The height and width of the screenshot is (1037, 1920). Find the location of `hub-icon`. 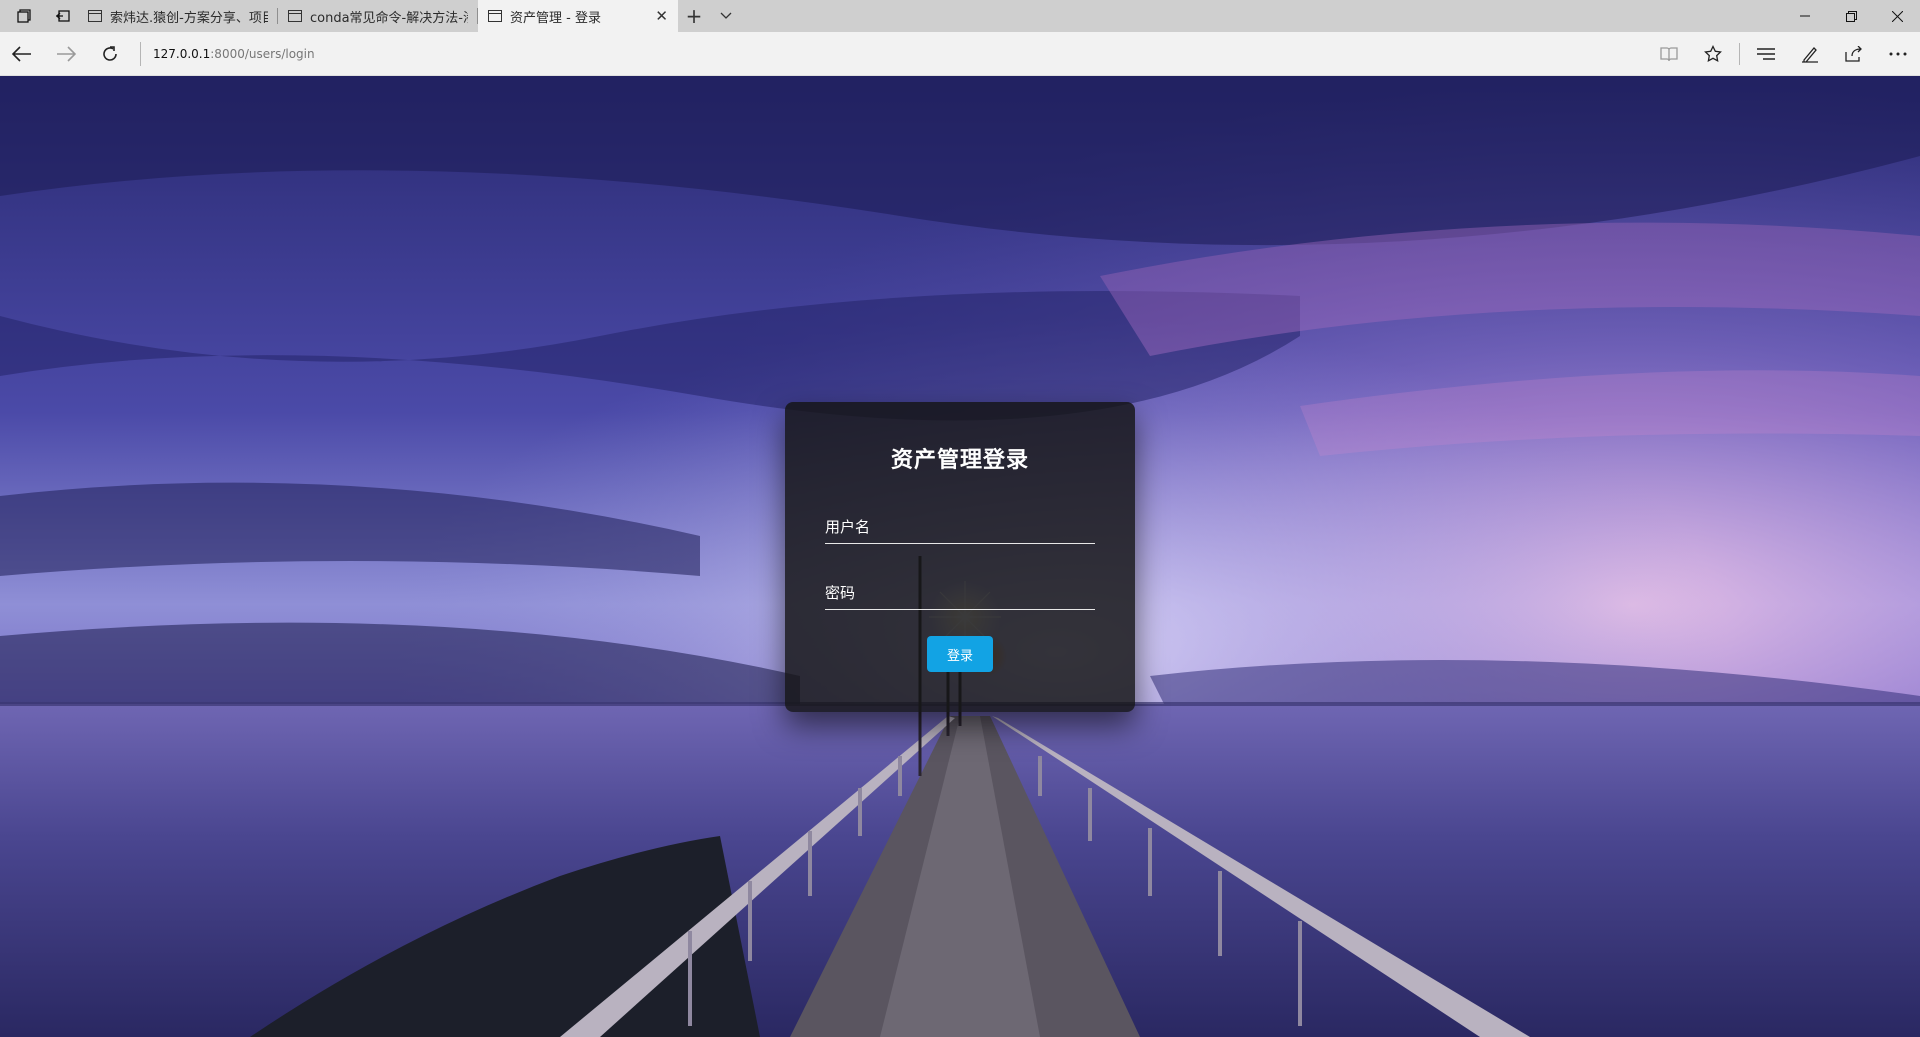

hub-icon is located at coordinates (1766, 54).